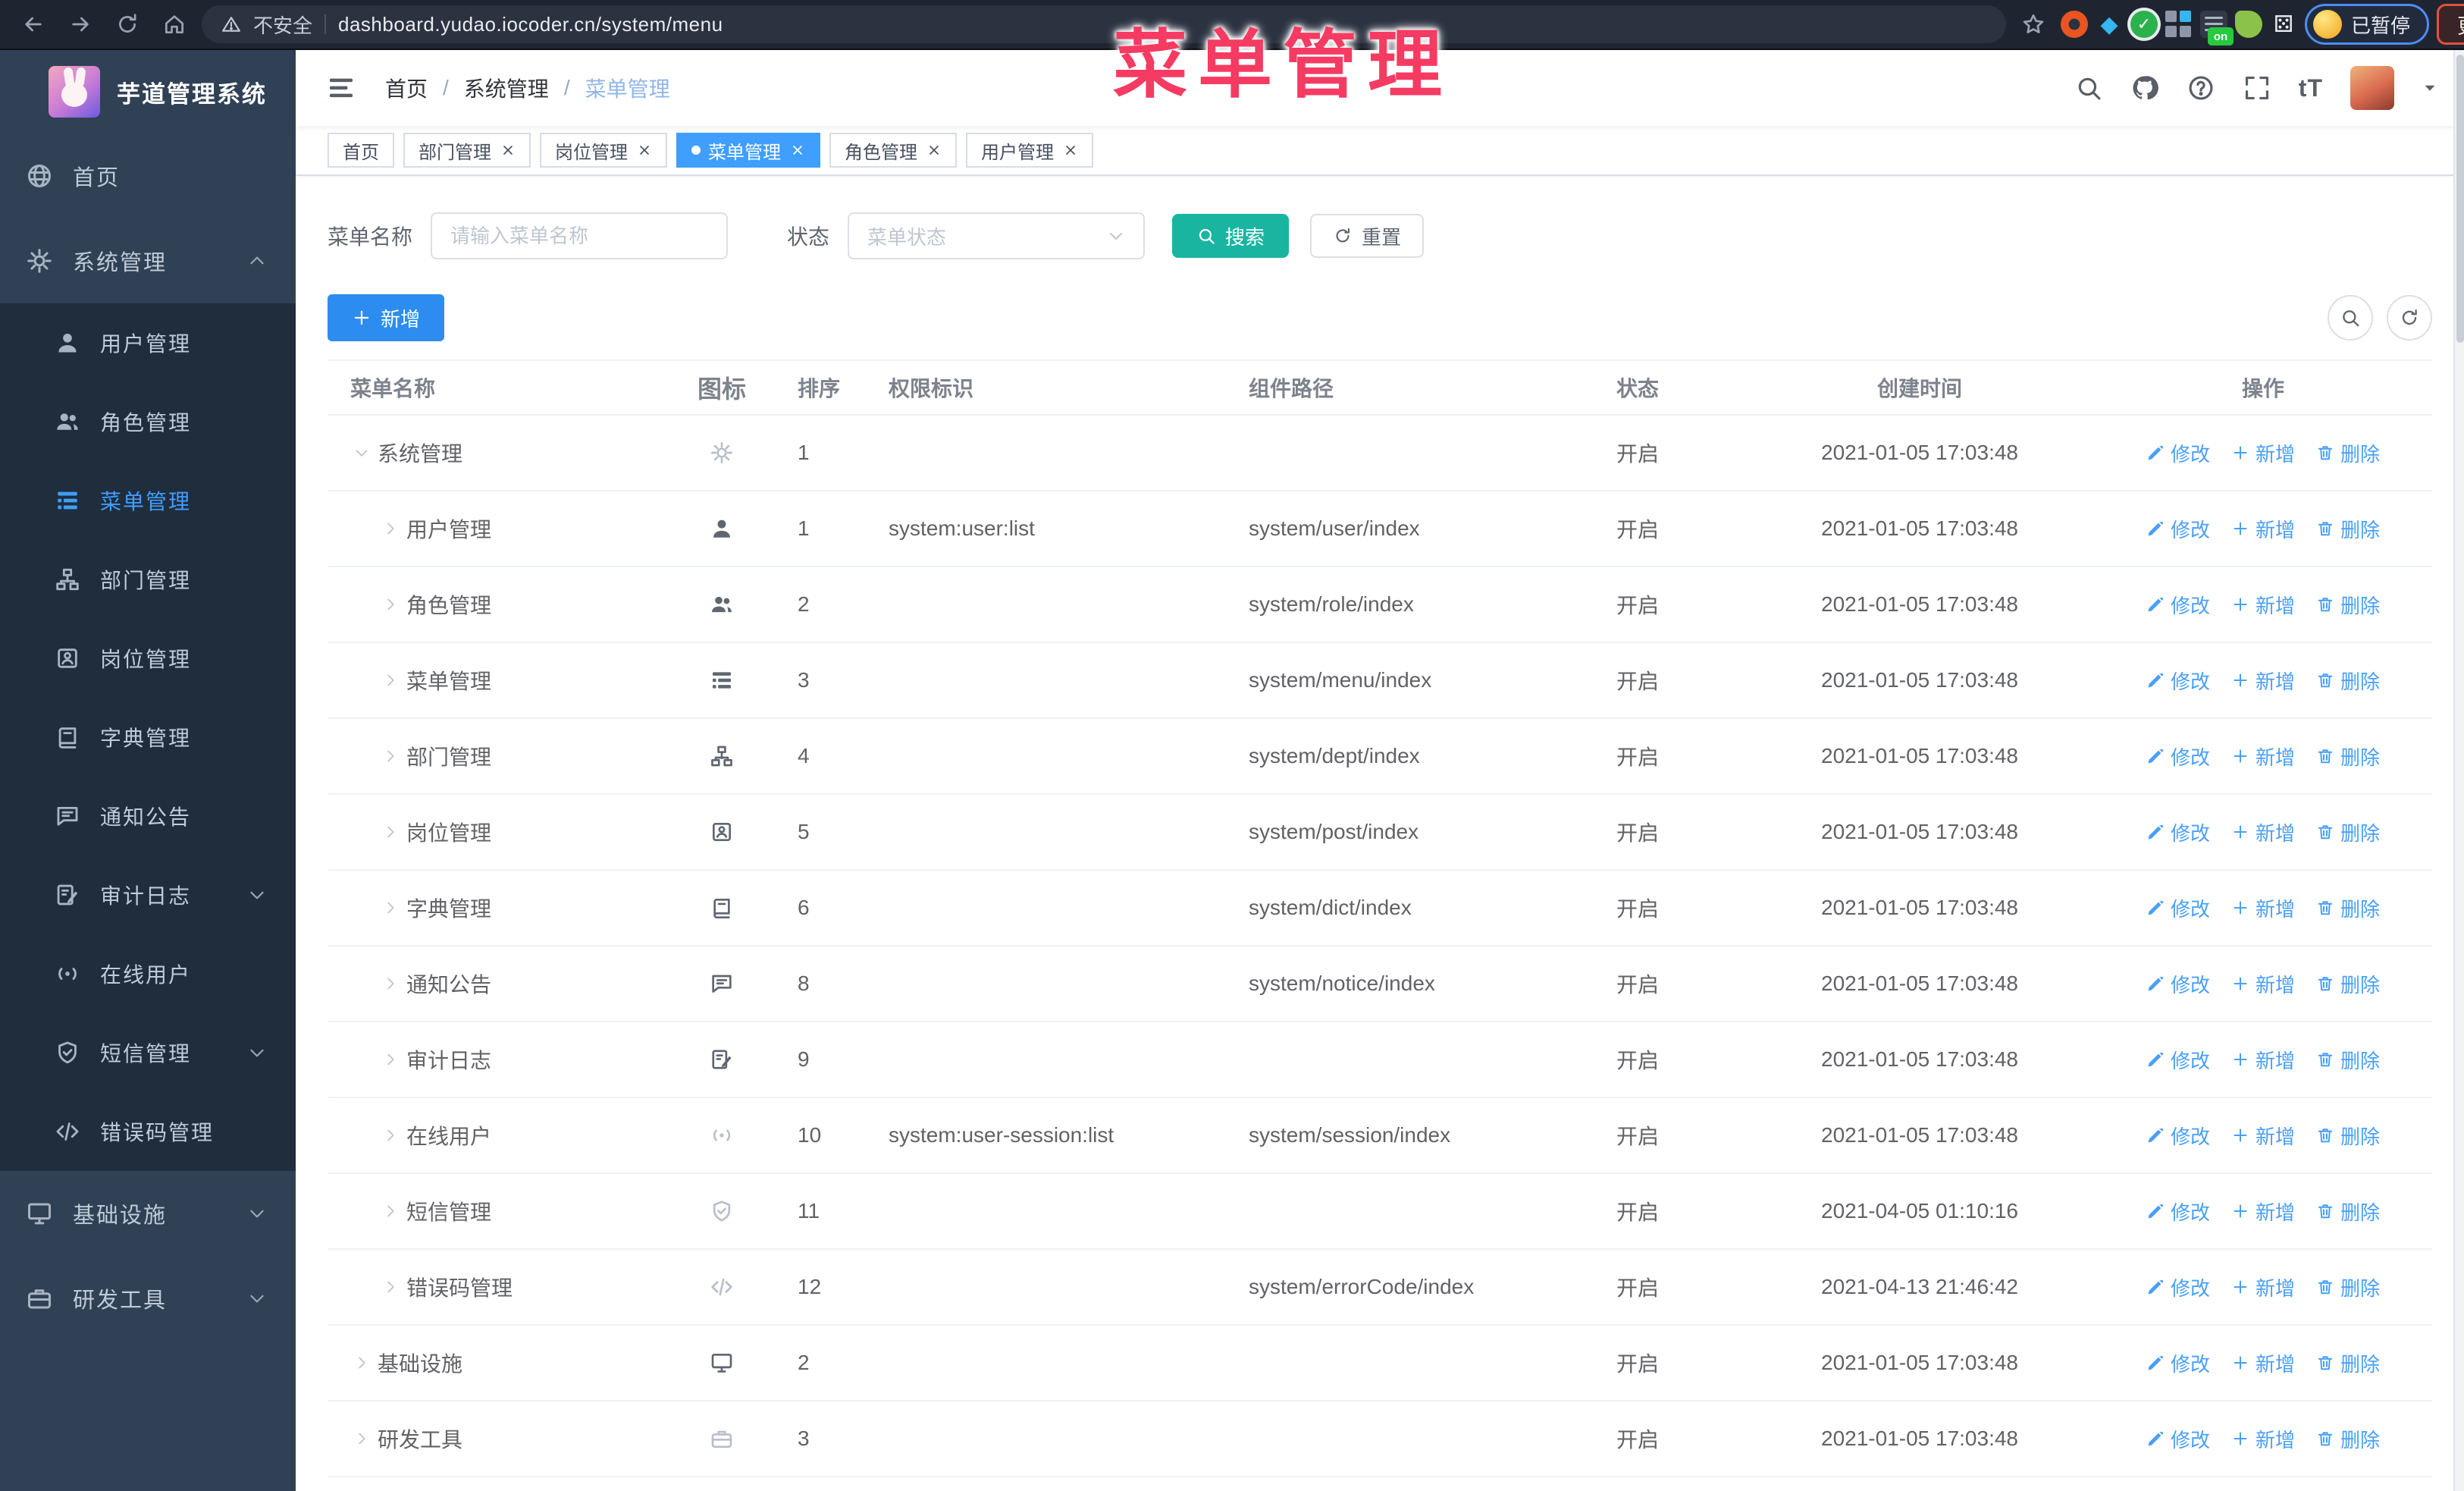  I want to click on sidebar-item-审计日志: 审计日志, so click(148, 894).